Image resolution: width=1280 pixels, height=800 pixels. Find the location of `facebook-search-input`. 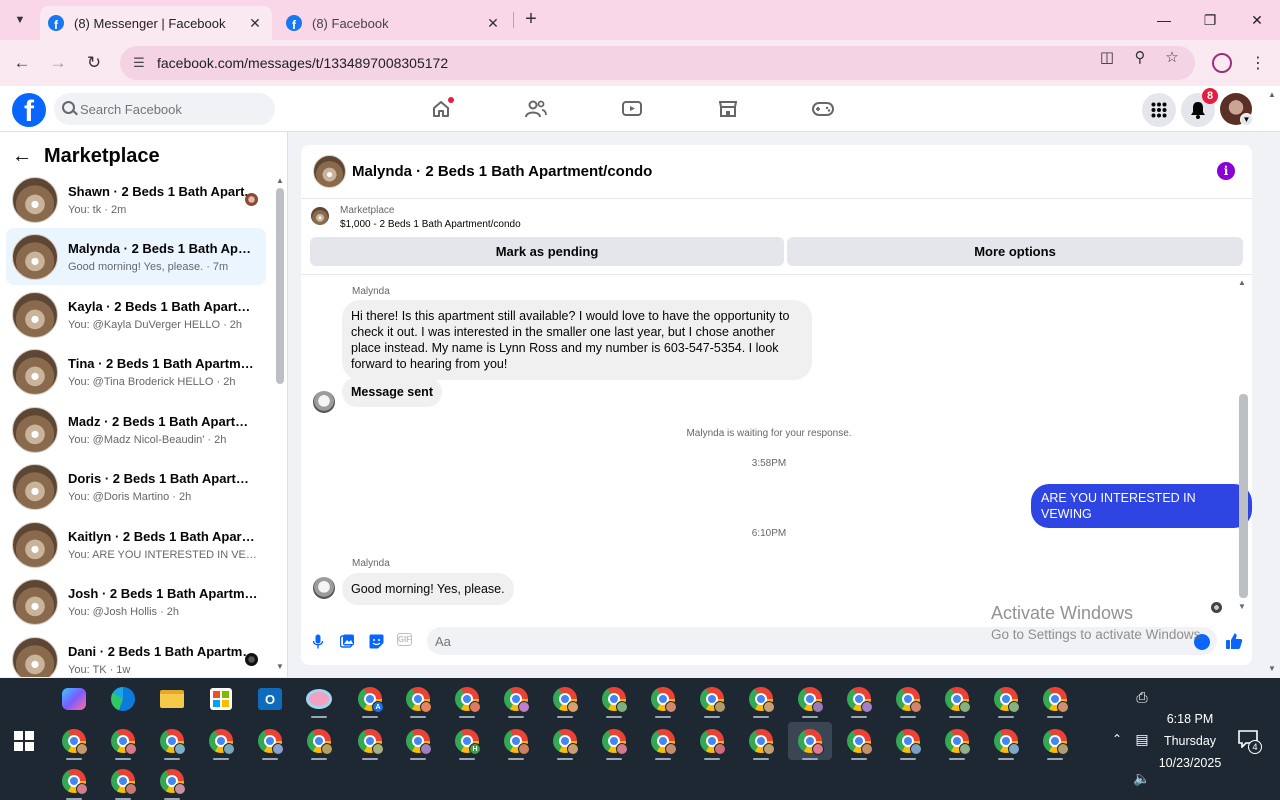

facebook-search-input is located at coordinates (164, 109).